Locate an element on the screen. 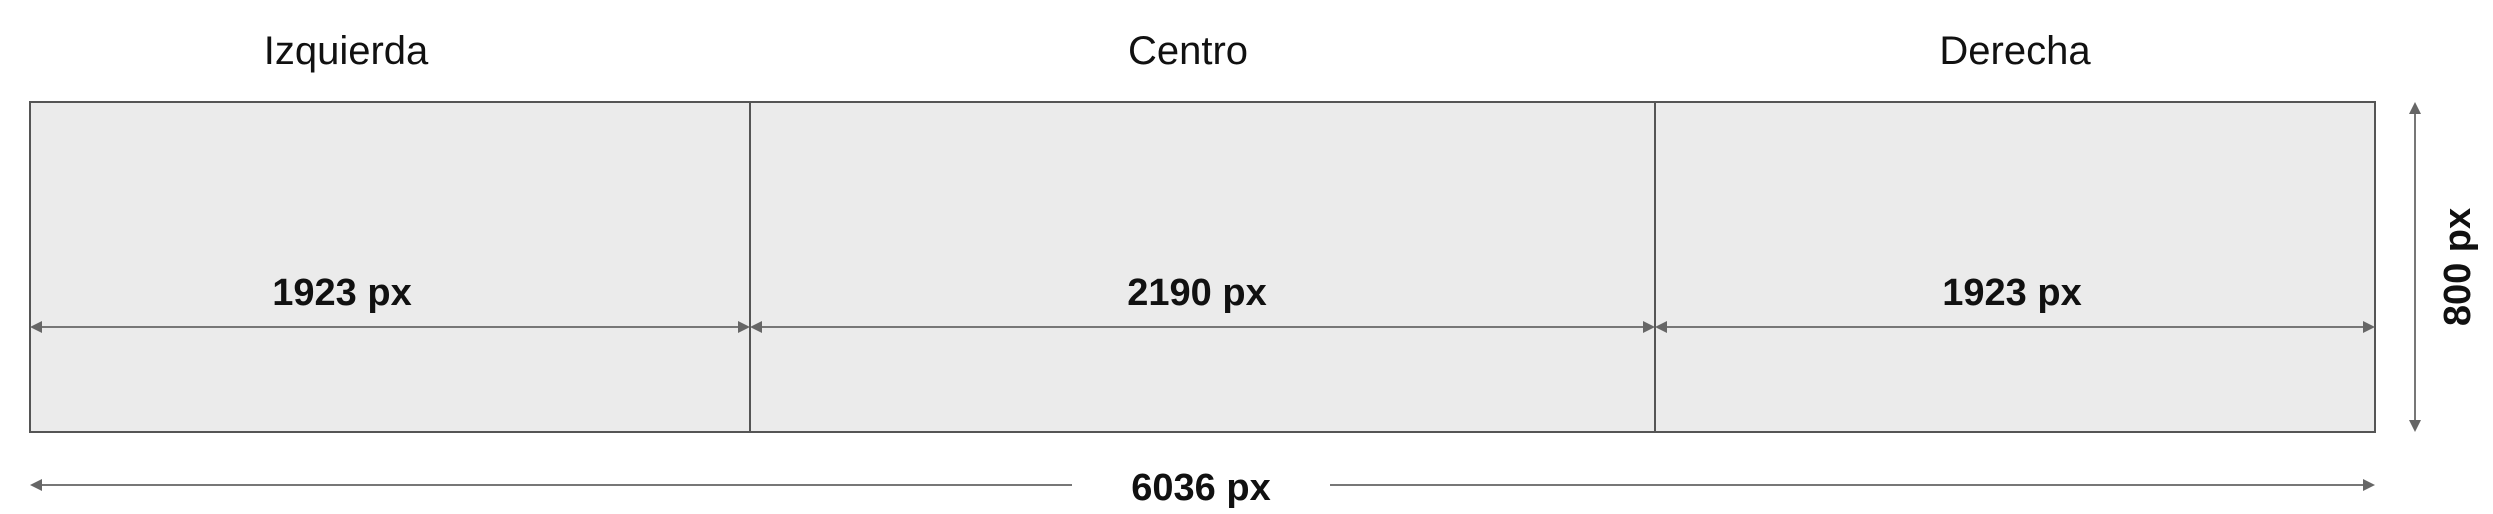 Image resolution: width=2493 pixels, height=514 pixels. section-title-right: Derecha is located at coordinates (2015, 51).